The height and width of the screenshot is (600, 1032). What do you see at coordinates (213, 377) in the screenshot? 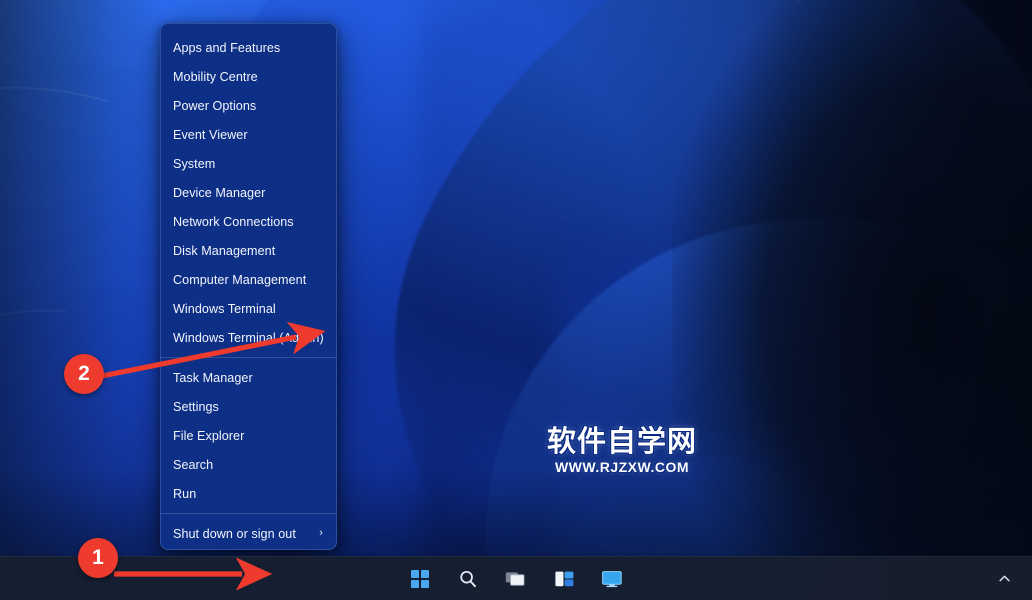
I see `menu-item-label: Task Manager` at bounding box center [213, 377].